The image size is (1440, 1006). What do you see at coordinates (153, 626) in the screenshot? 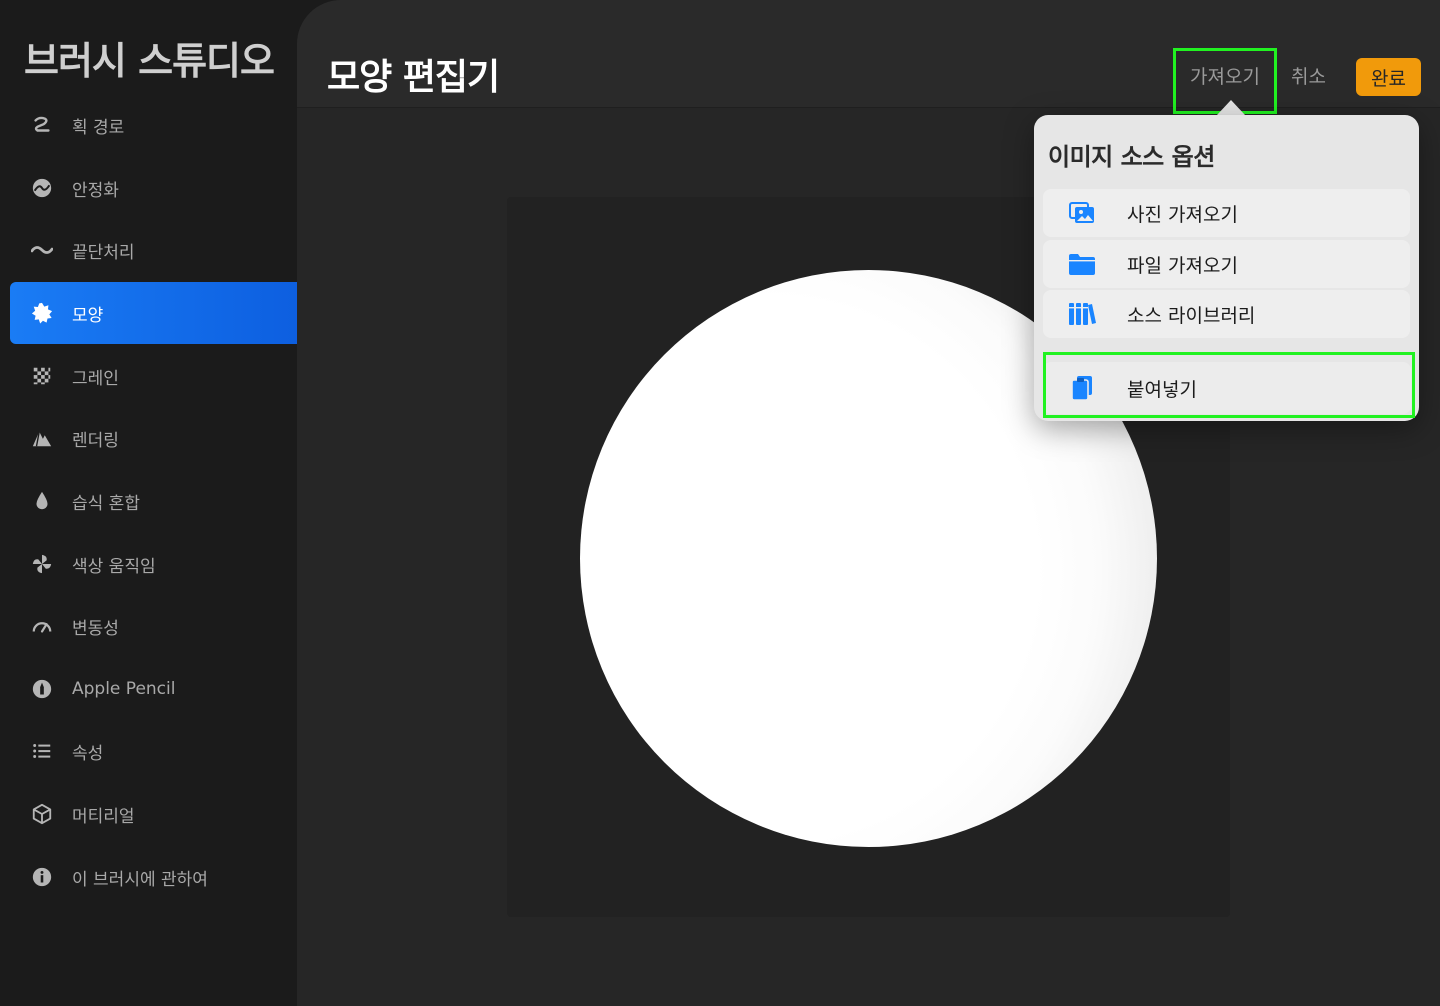
I see `sidebar-item-dynamics: 변동성` at bounding box center [153, 626].